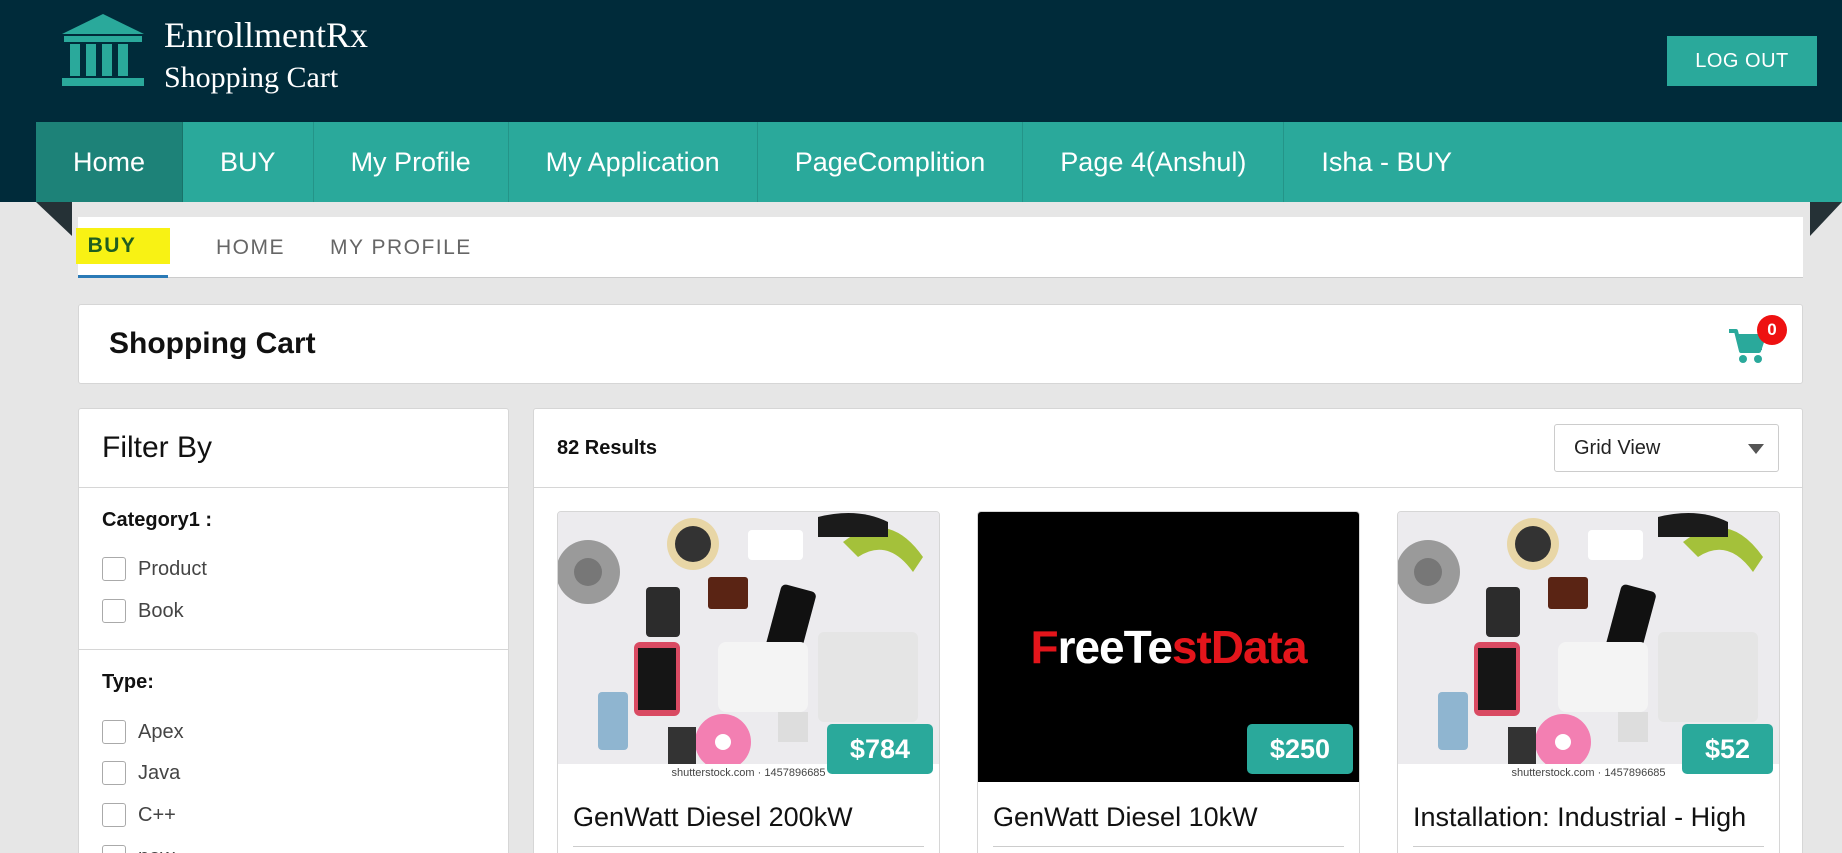 The height and width of the screenshot is (853, 1842). What do you see at coordinates (172, 568) in the screenshot?
I see `checkbox-label: Product` at bounding box center [172, 568].